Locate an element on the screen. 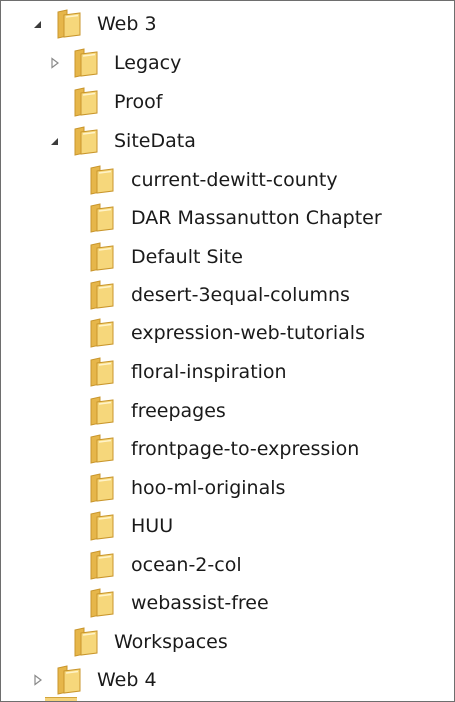  tree-item-huu: HUU is located at coordinates (227, 526).